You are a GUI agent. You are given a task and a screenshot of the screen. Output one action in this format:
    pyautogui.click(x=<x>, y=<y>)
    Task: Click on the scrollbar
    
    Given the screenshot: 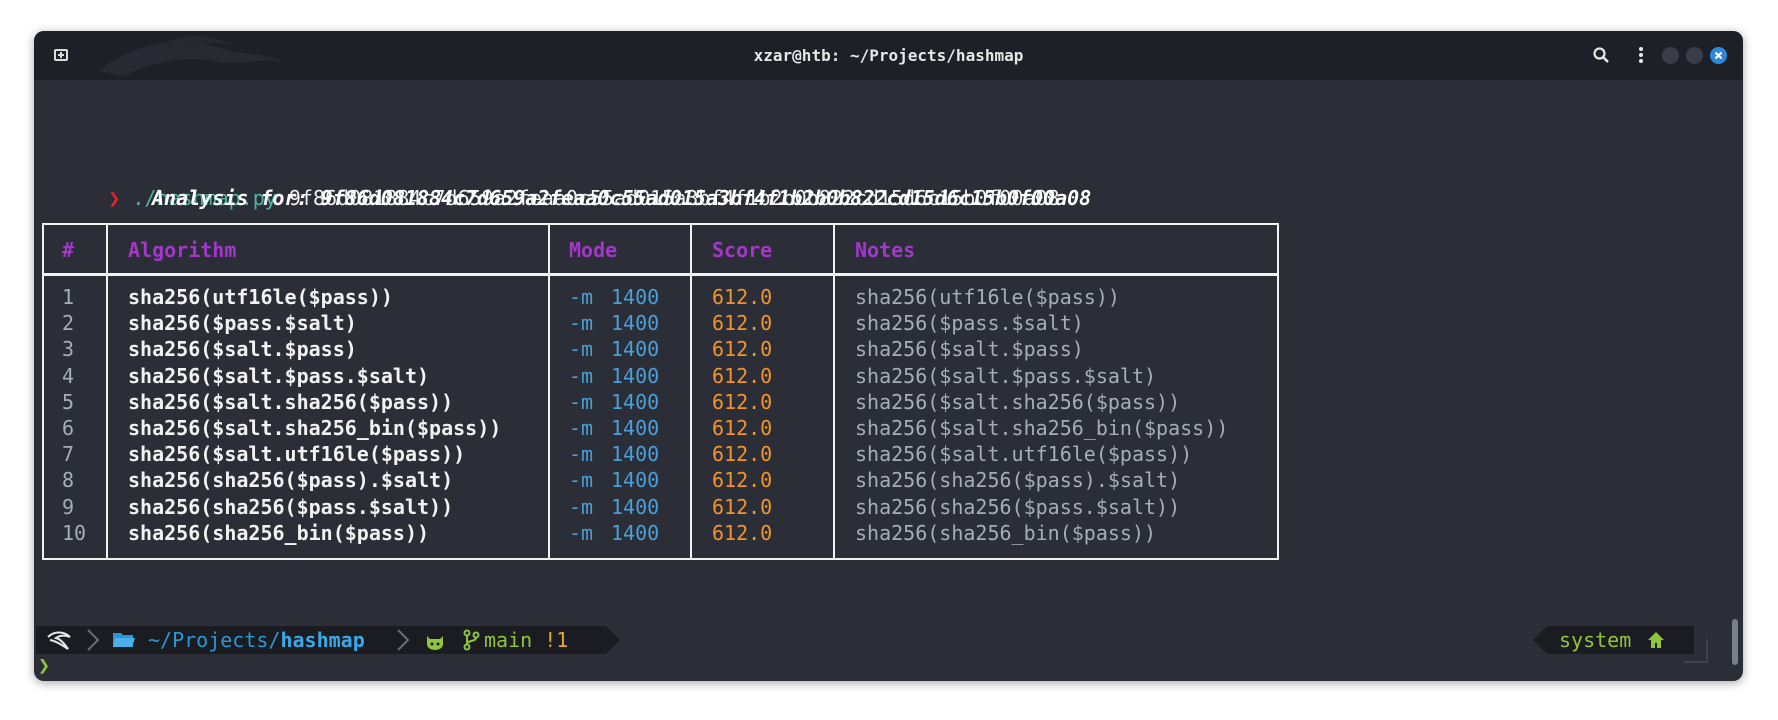 What is the action you would take?
    pyautogui.click(x=1735, y=642)
    